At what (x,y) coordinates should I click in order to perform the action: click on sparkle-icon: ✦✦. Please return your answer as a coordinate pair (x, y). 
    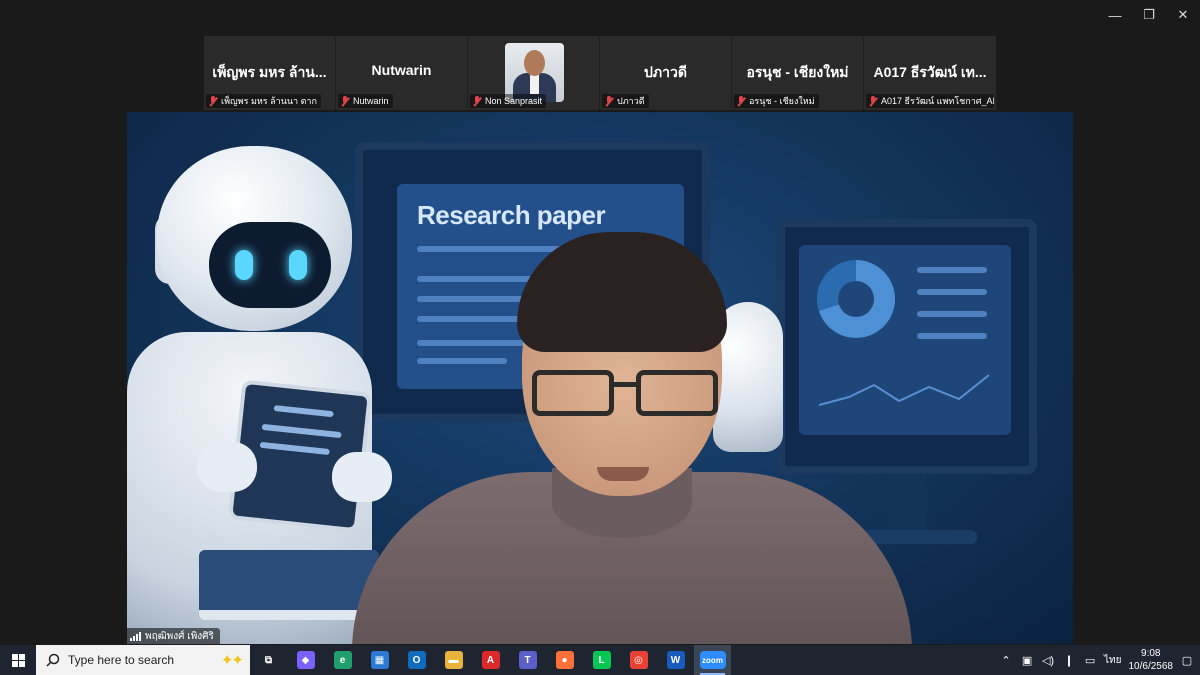
    Looking at the image, I should click on (232, 660).